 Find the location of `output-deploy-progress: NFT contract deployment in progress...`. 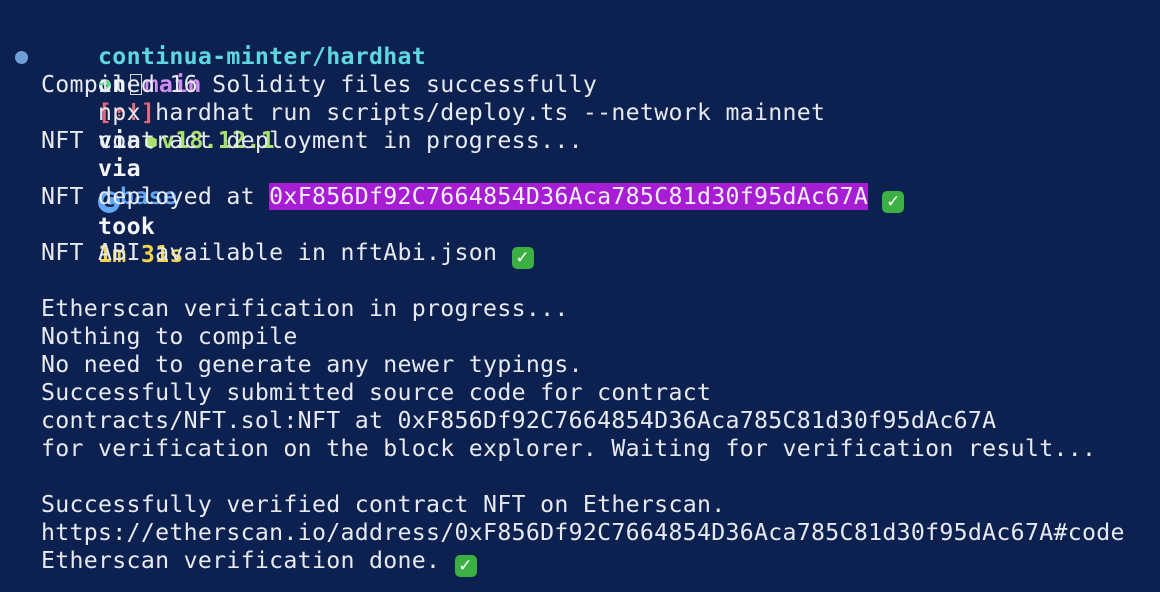

output-deploy-progress: NFT contract deployment in progress... is located at coordinates (312, 140).